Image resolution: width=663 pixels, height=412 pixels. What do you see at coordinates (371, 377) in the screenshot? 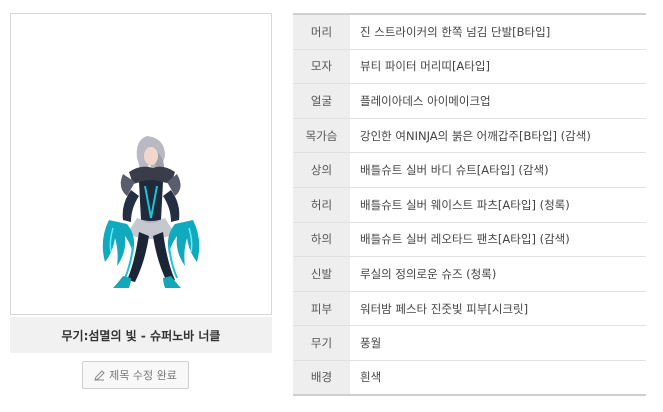
I see `item-name: 흰색` at bounding box center [371, 377].